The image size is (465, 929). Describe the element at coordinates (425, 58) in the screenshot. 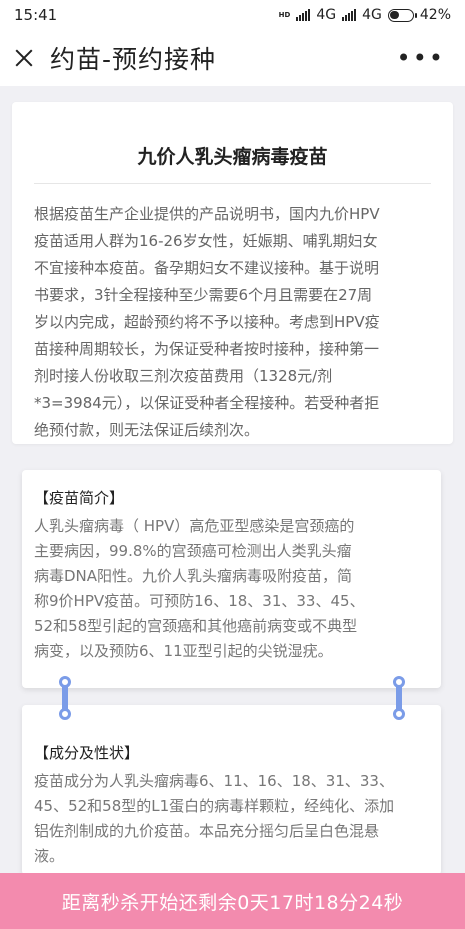

I see `more-icon: •••` at that location.